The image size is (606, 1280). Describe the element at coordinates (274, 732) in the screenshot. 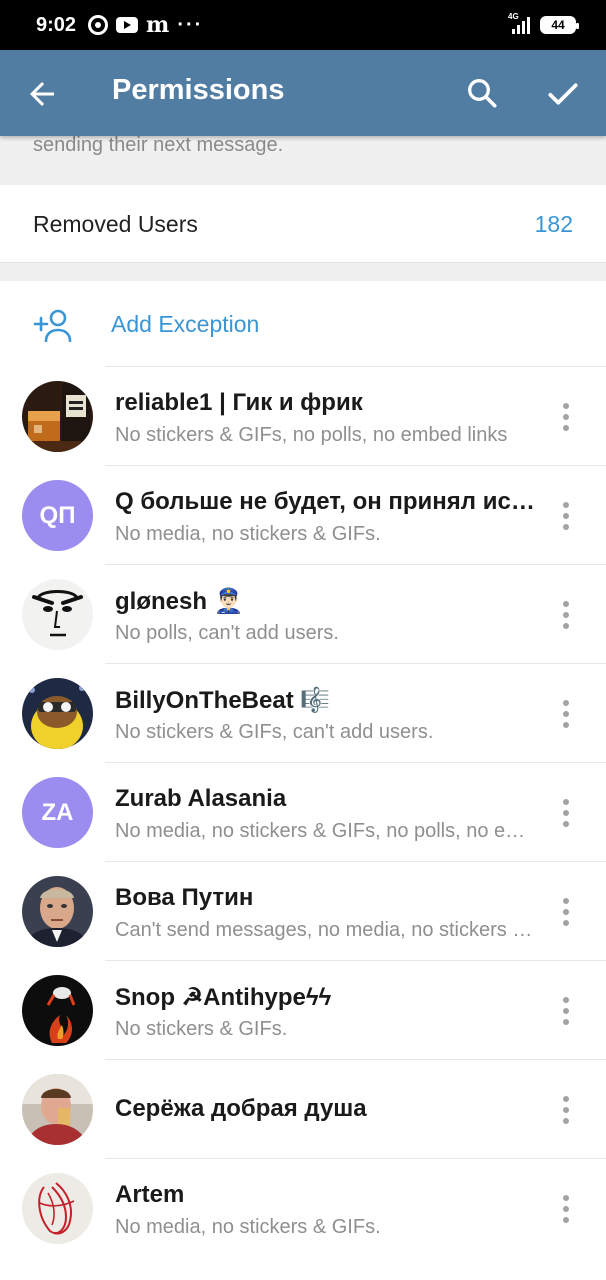

I see `user-restrictions: No stickers & GIFs, can't add users.` at that location.